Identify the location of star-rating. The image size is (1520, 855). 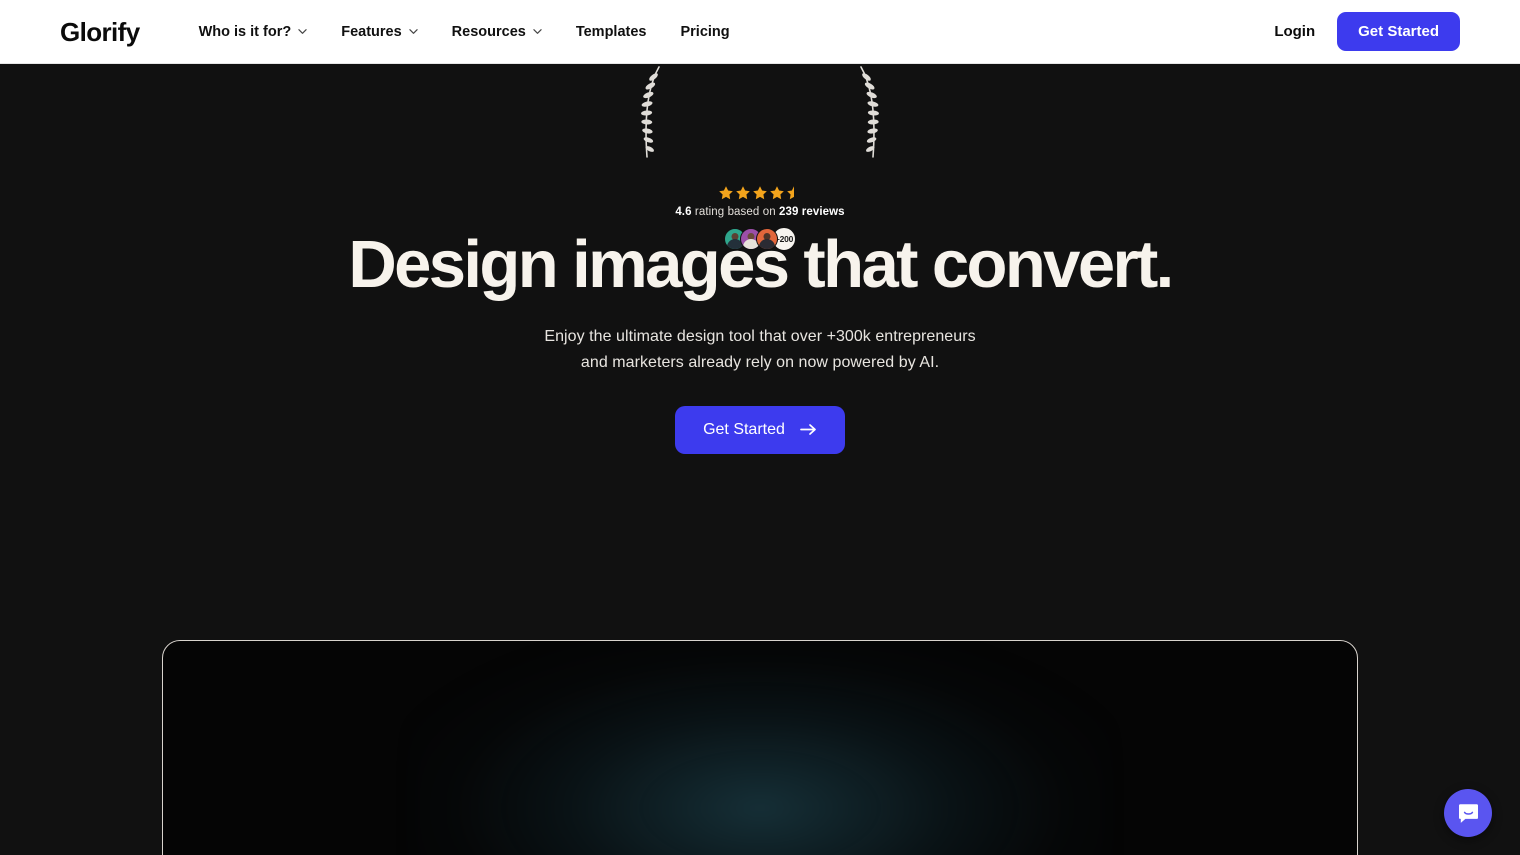
(760, 193).